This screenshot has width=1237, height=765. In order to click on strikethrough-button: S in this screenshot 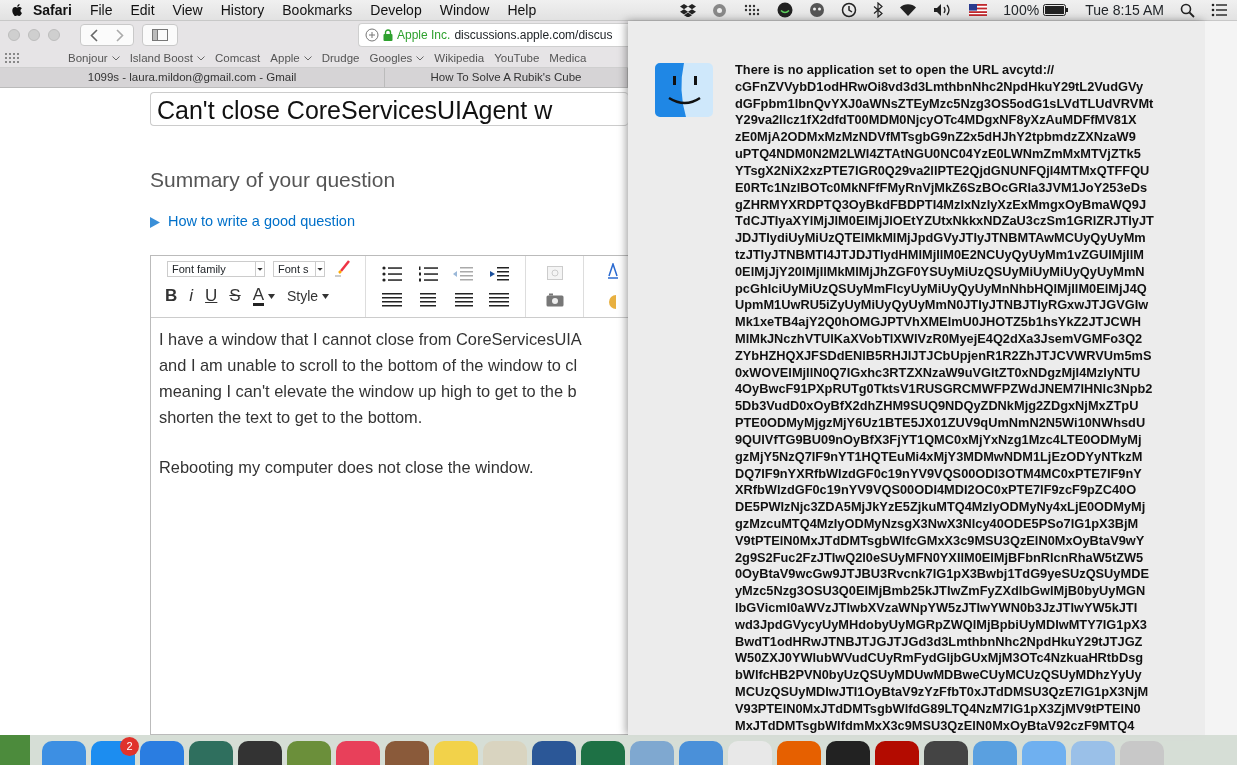, I will do `click(235, 296)`.